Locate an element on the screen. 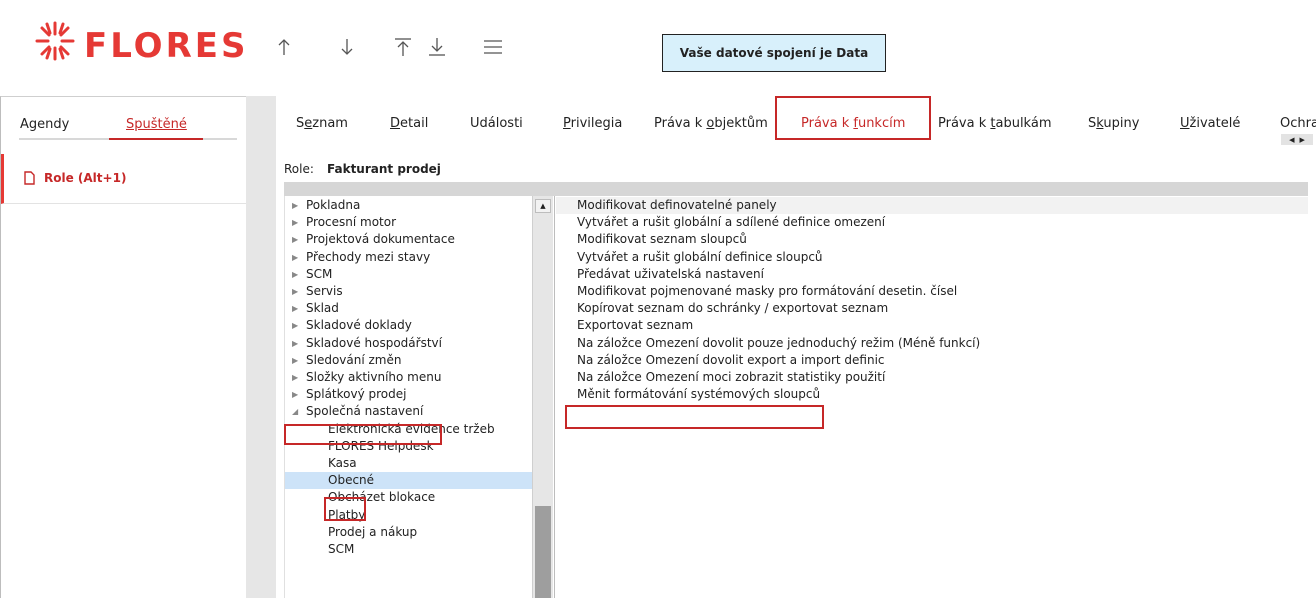 This screenshot has height=598, width=1316. tab-prava-k-tabulkam: Práva k tabulkám is located at coordinates (994, 123).